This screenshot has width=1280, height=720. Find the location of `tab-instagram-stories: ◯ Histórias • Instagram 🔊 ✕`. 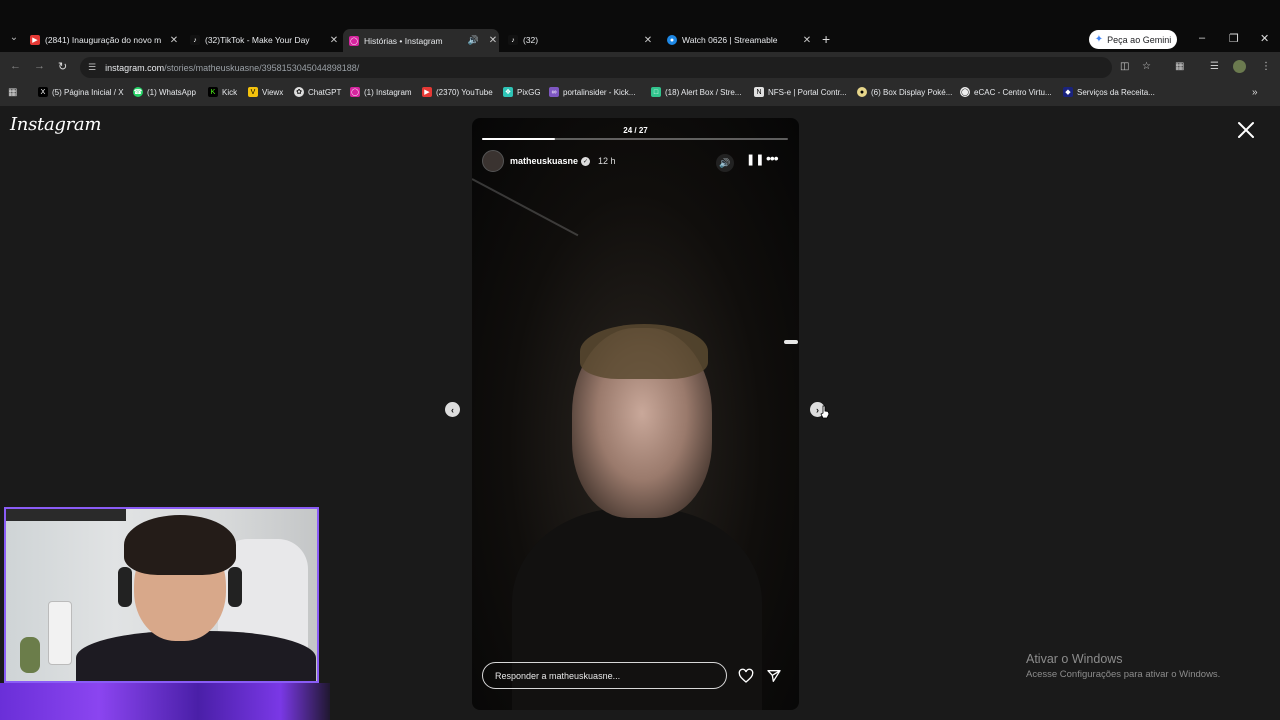

tab-instagram-stories: ◯ Histórias • Instagram 🔊 ✕ is located at coordinates (421, 40).